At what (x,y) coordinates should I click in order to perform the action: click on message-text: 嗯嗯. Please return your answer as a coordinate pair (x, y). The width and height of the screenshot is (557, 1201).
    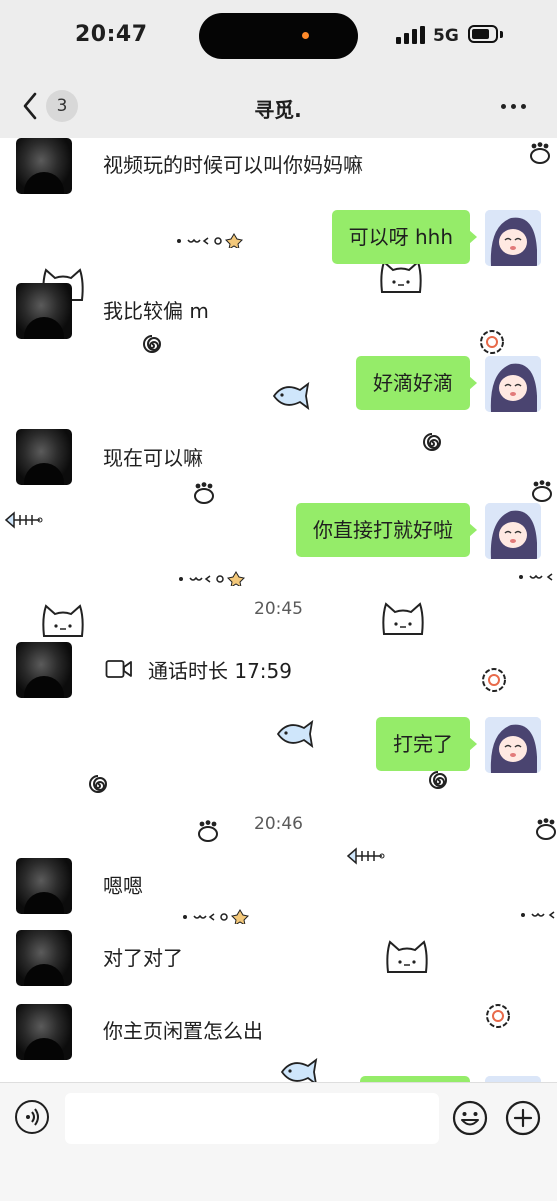
    Looking at the image, I should click on (123, 886).